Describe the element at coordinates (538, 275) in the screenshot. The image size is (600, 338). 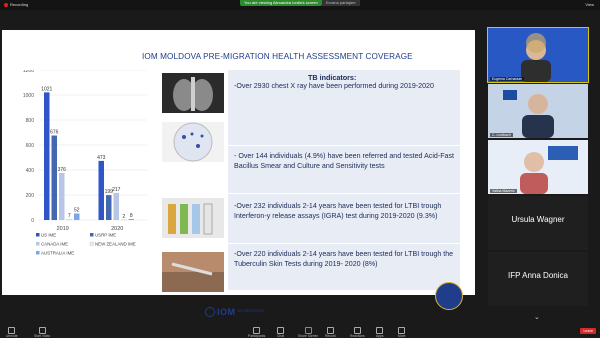
I see `participant-name: IFP Anna Donica` at that location.